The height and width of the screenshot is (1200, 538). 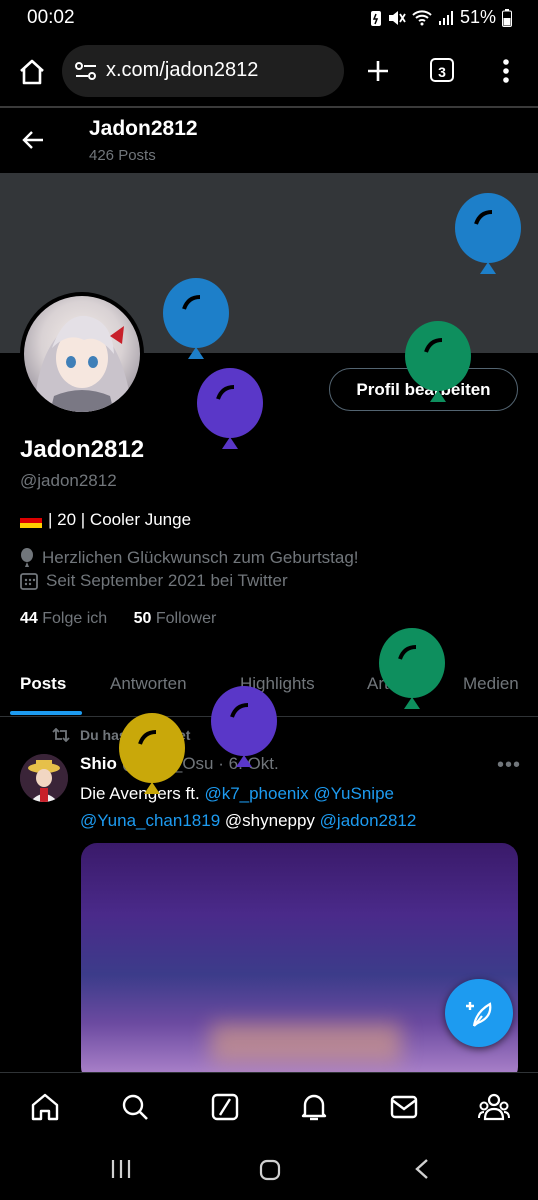 What do you see at coordinates (152, 753) in the screenshot?
I see `yellow-balloon-decoration` at bounding box center [152, 753].